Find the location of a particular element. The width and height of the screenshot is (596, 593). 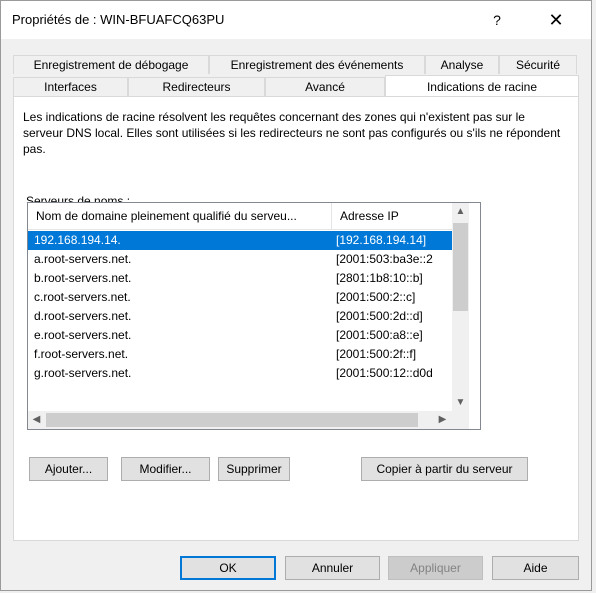

help-icon: ? is located at coordinates (497, 20).